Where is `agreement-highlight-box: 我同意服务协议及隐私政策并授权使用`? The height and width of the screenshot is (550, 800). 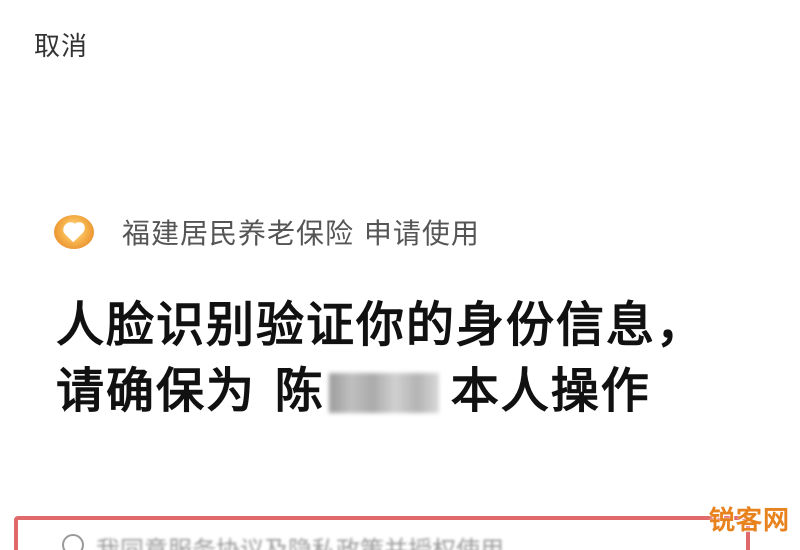 agreement-highlight-box: 我同意服务协议及隐私政策并授权使用 is located at coordinates (382, 533).